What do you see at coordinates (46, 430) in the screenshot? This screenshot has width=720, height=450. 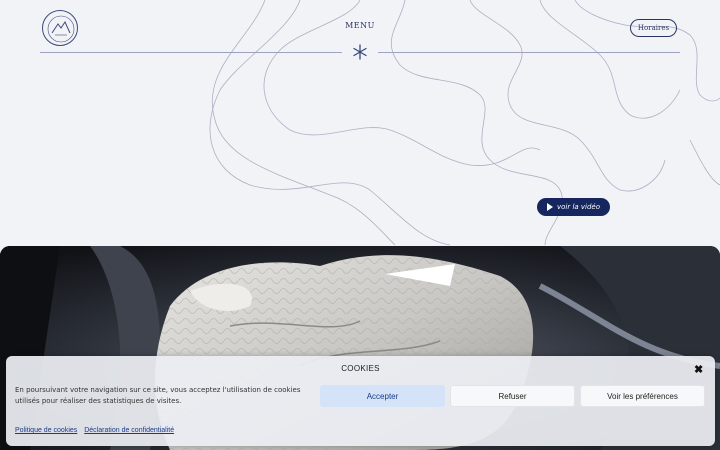 I see `cookie-policy-link: Politique de cookies` at bounding box center [46, 430].